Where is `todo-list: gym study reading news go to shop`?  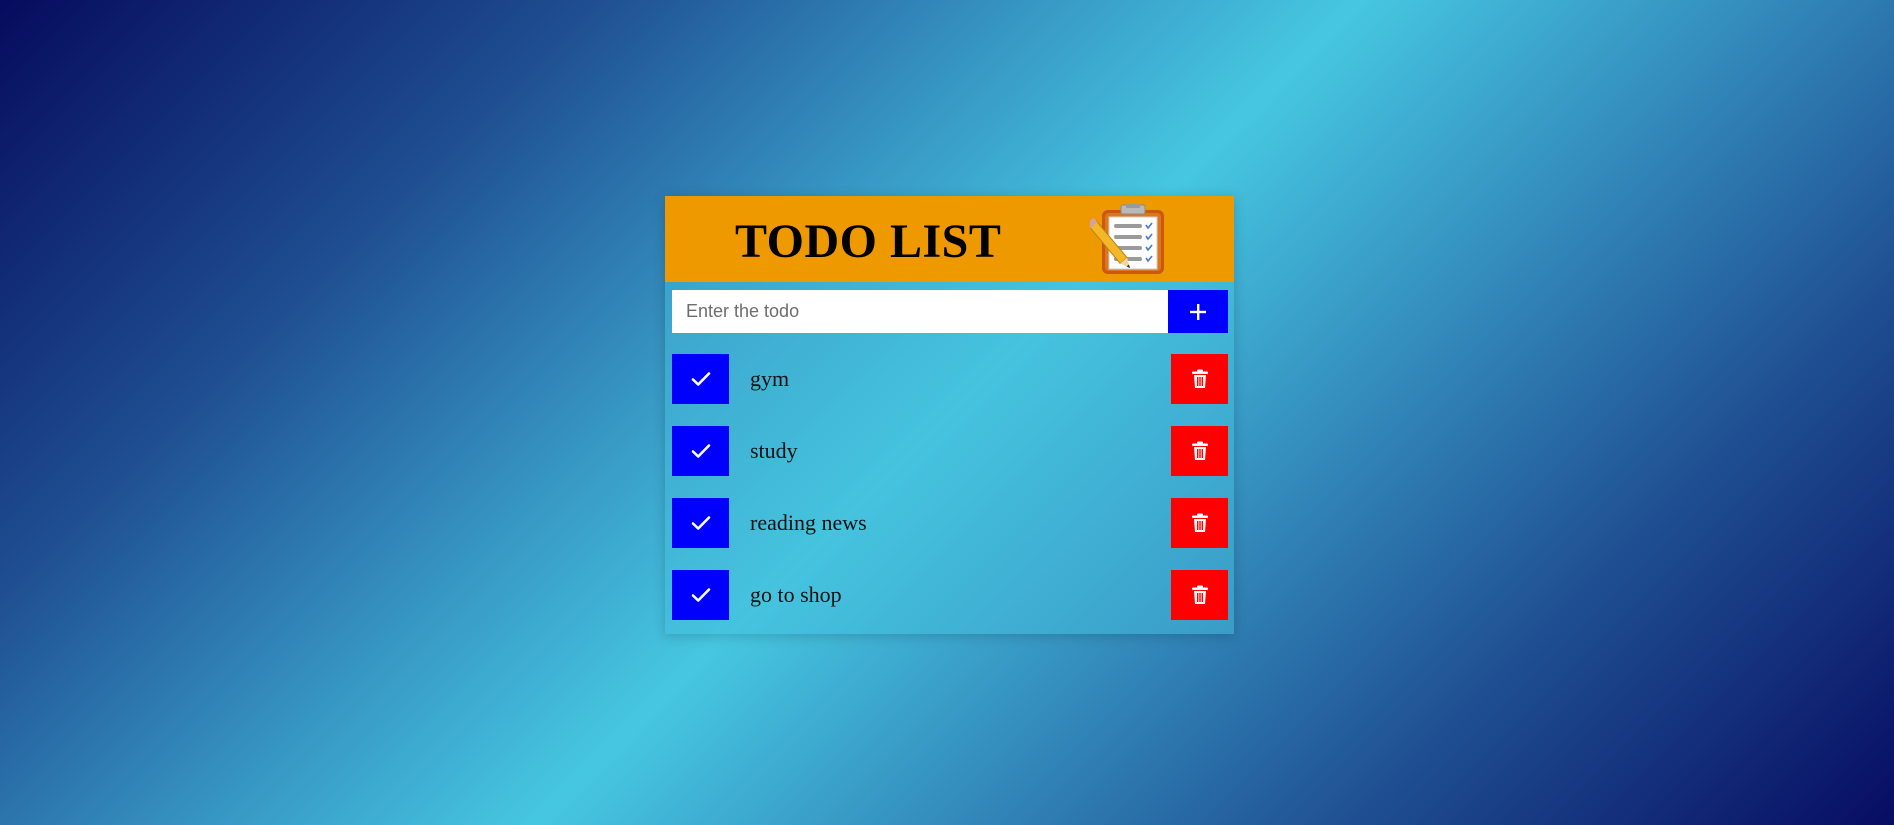
todo-list: gym study reading news go to shop is located at coordinates (950, 498).